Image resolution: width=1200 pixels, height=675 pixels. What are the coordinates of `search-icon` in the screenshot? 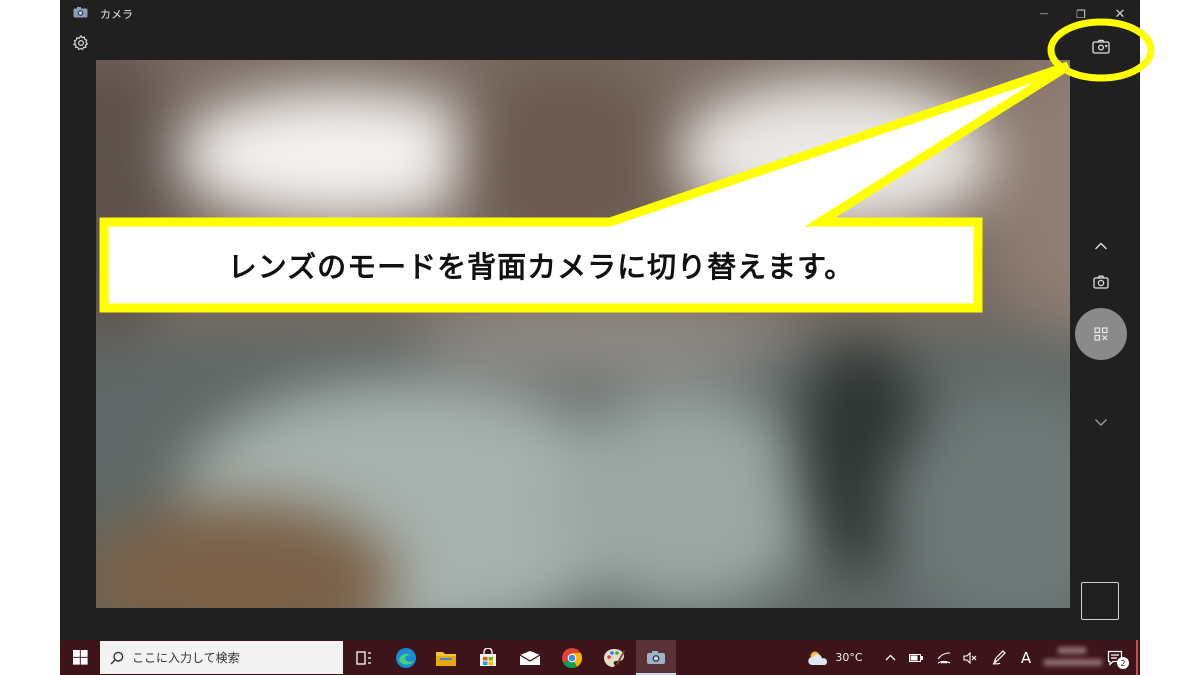 It's located at (117, 657).